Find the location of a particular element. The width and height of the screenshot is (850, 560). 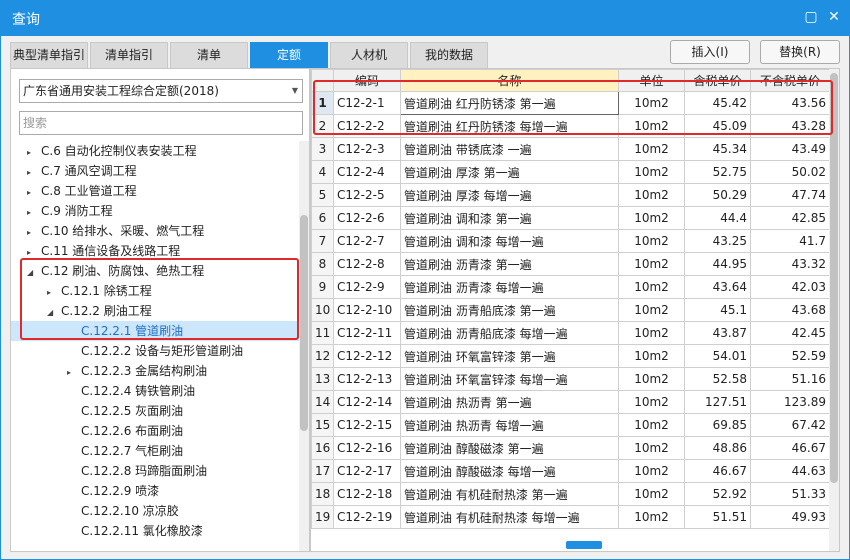

col-name-cell: 管道刷油 沥青船底漆 第一遍 is located at coordinates (509, 310).